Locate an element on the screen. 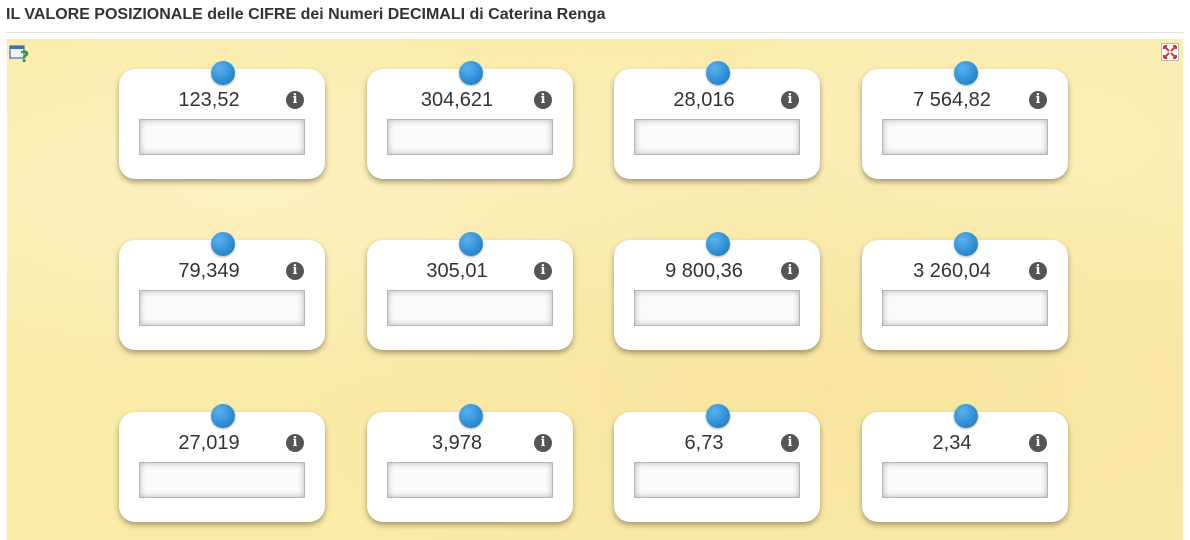 This screenshot has width=1190, height=540. number-card: 7 564,82 i is located at coordinates (965, 120).